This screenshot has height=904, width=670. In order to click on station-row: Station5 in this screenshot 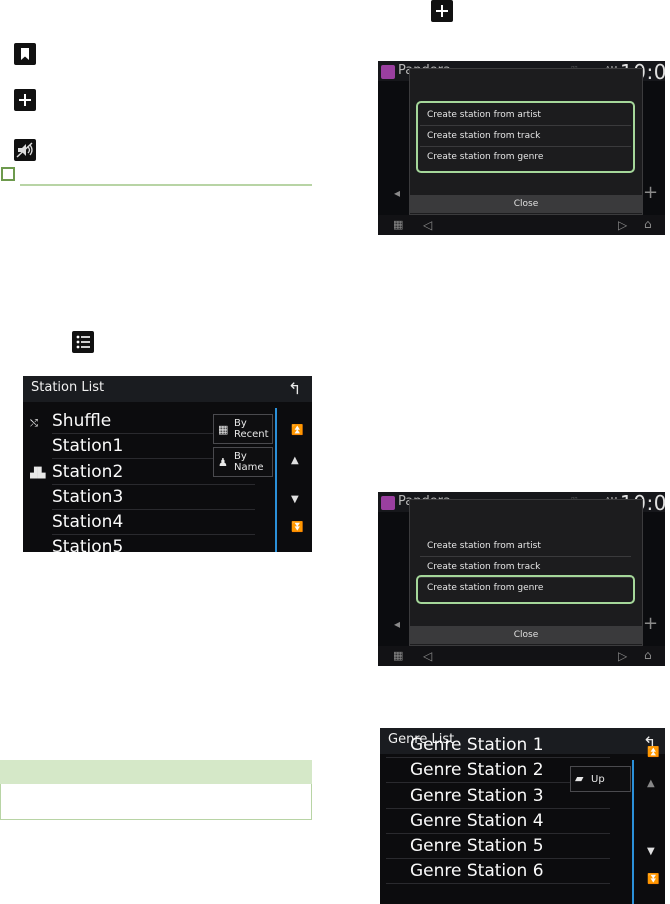, I will do `click(153, 543)`.